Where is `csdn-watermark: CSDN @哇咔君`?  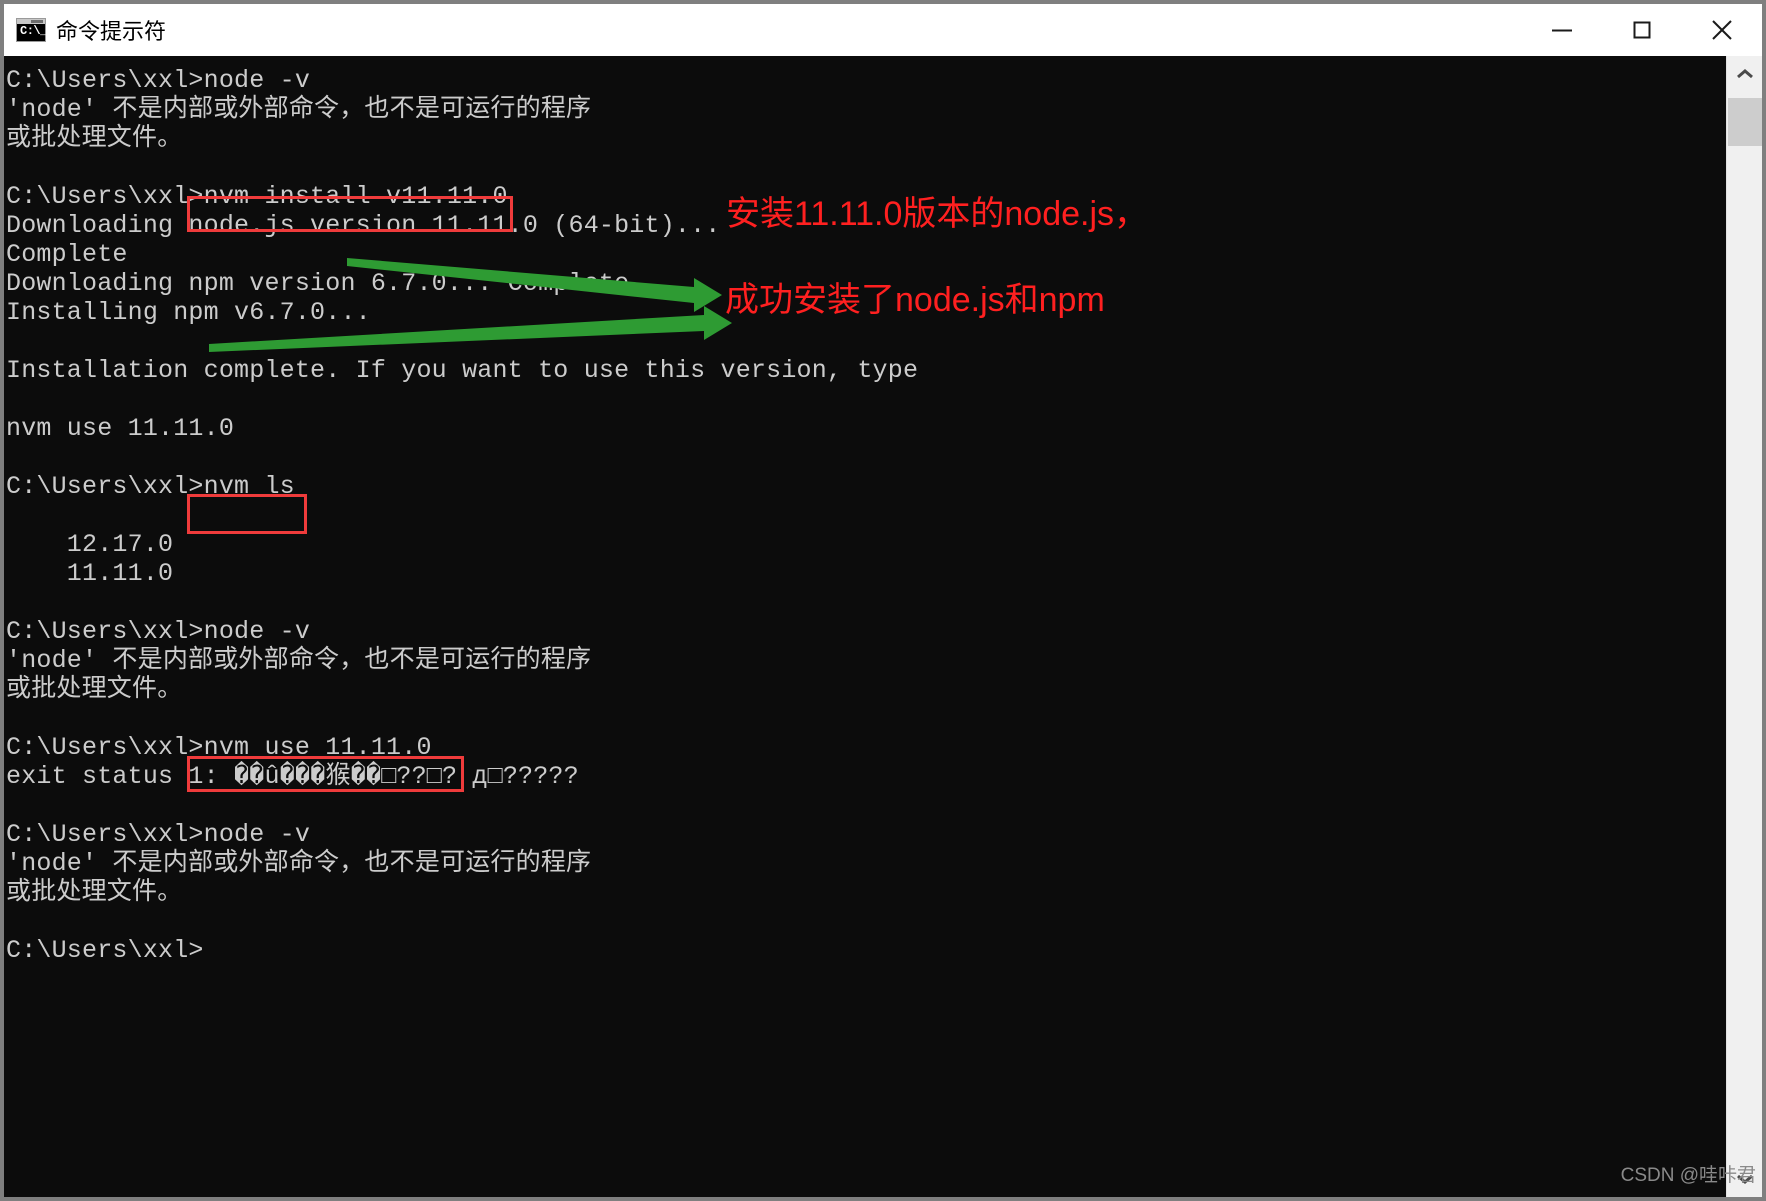
csdn-watermark: CSDN @哇咔君 is located at coordinates (1688, 1175).